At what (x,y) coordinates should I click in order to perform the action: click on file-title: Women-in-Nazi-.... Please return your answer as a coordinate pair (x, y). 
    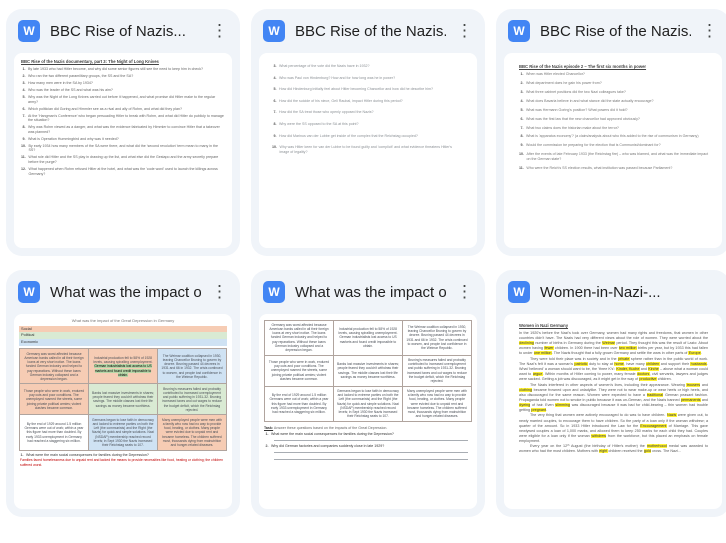
    Looking at the image, I should click on (600, 292).